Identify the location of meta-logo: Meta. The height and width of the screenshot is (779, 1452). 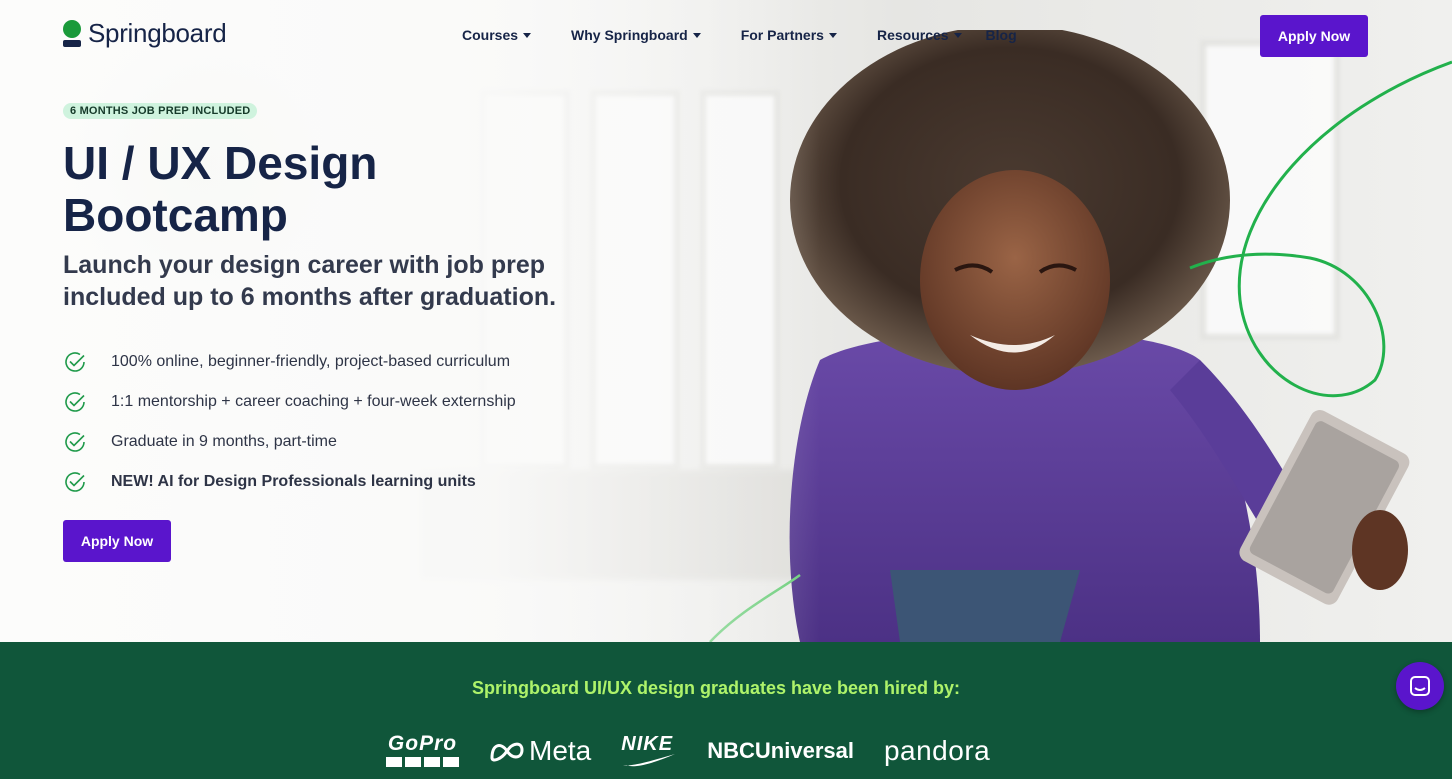
(540, 751).